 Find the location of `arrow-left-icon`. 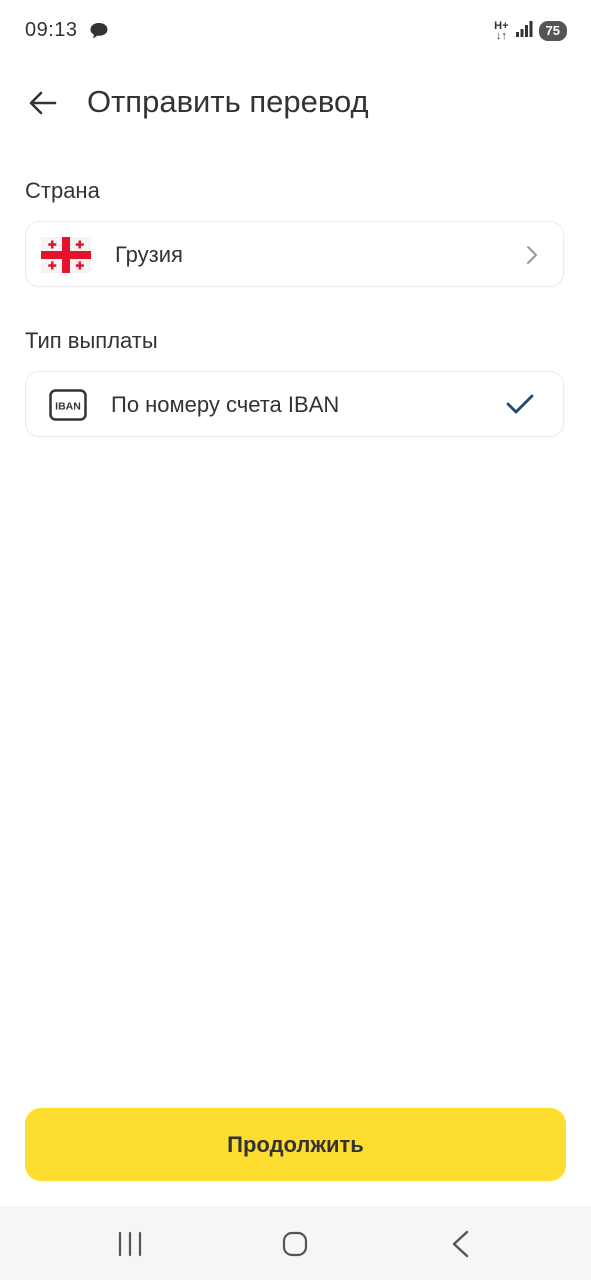

arrow-left-icon is located at coordinates (43, 103).